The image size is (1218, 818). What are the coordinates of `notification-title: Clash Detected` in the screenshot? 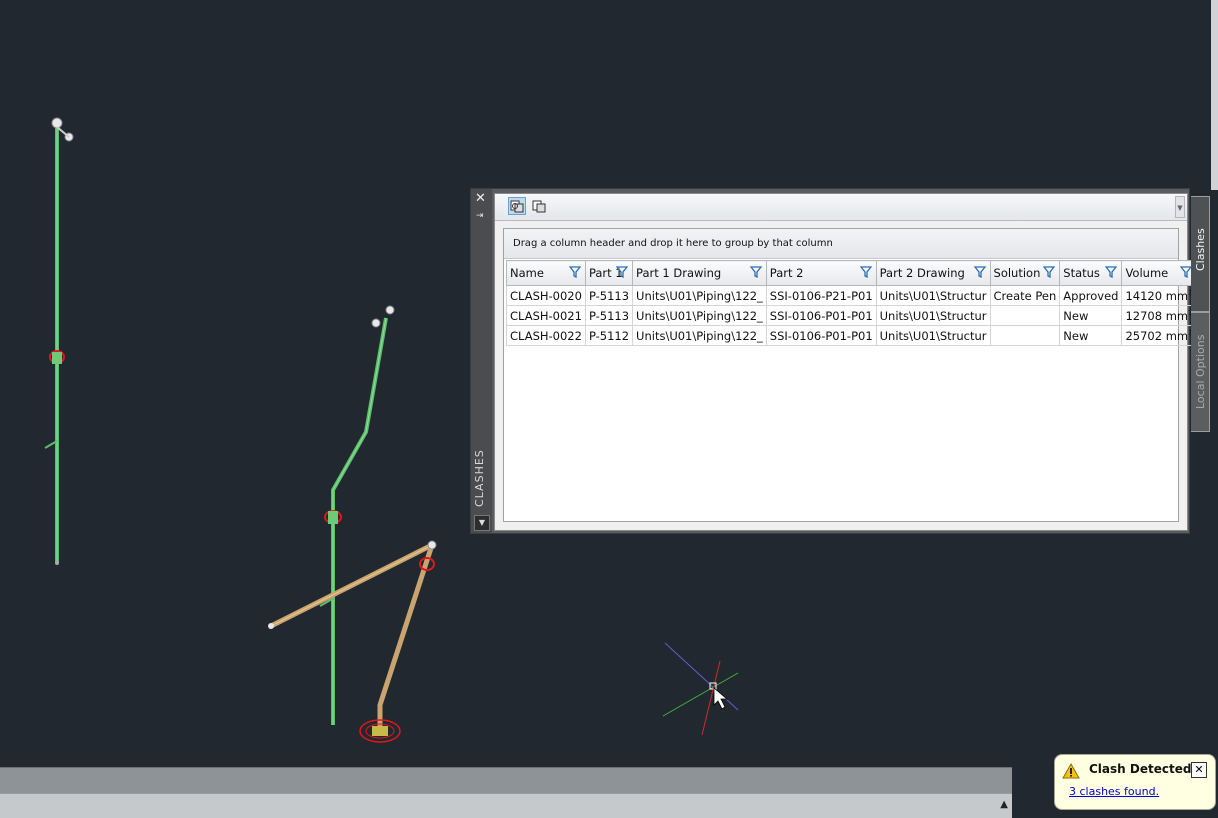 It's located at (1140, 769).